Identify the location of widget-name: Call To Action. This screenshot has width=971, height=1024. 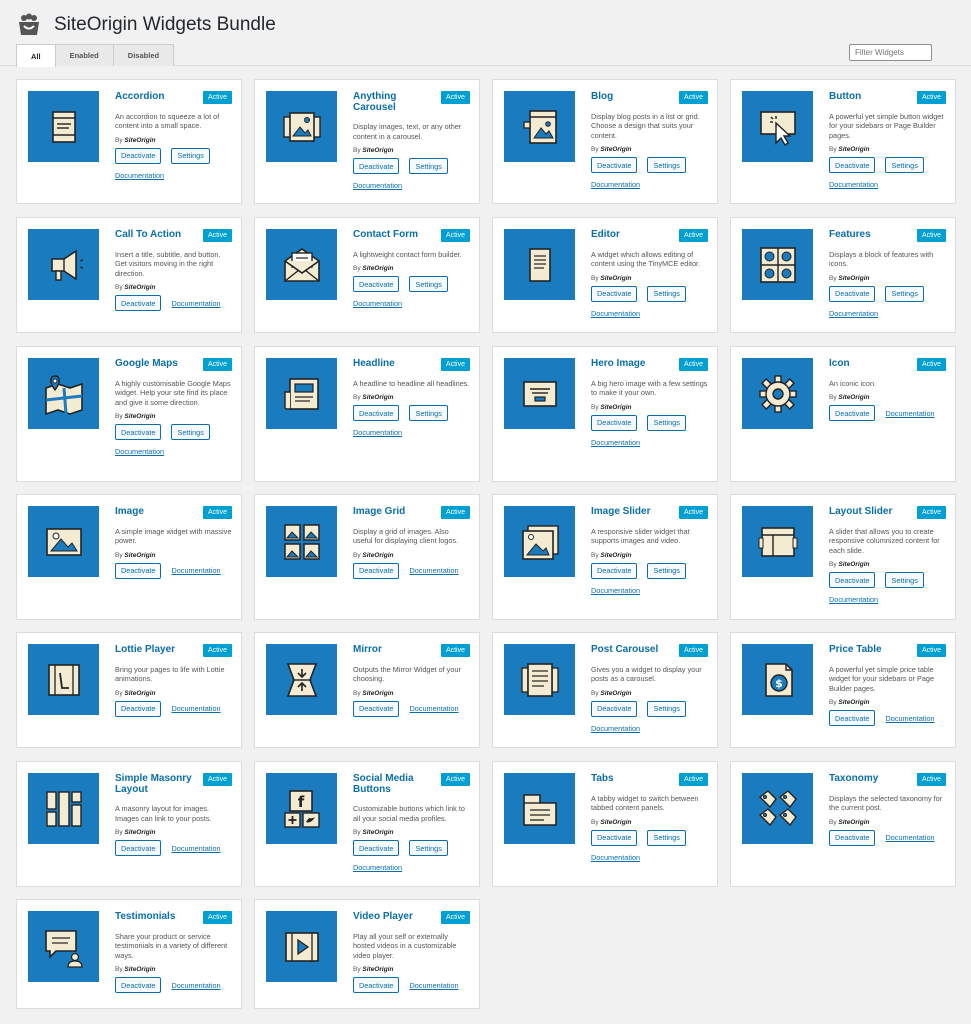
(157, 235).